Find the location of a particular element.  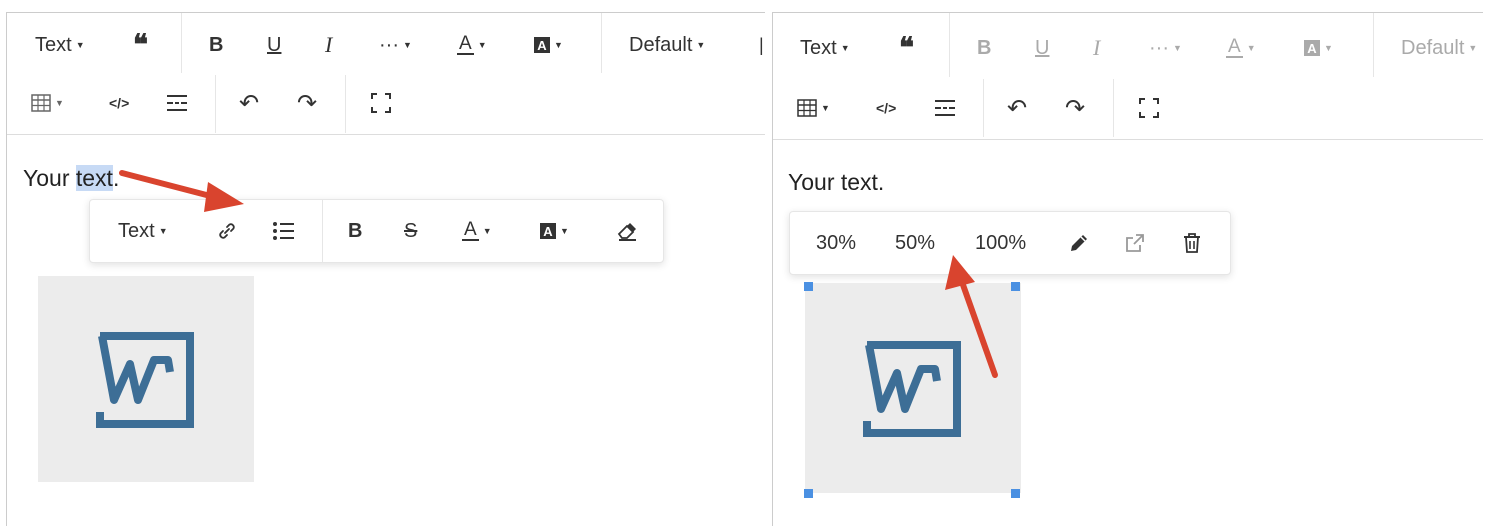

size-100-button: 100% is located at coordinates (1000, 243).